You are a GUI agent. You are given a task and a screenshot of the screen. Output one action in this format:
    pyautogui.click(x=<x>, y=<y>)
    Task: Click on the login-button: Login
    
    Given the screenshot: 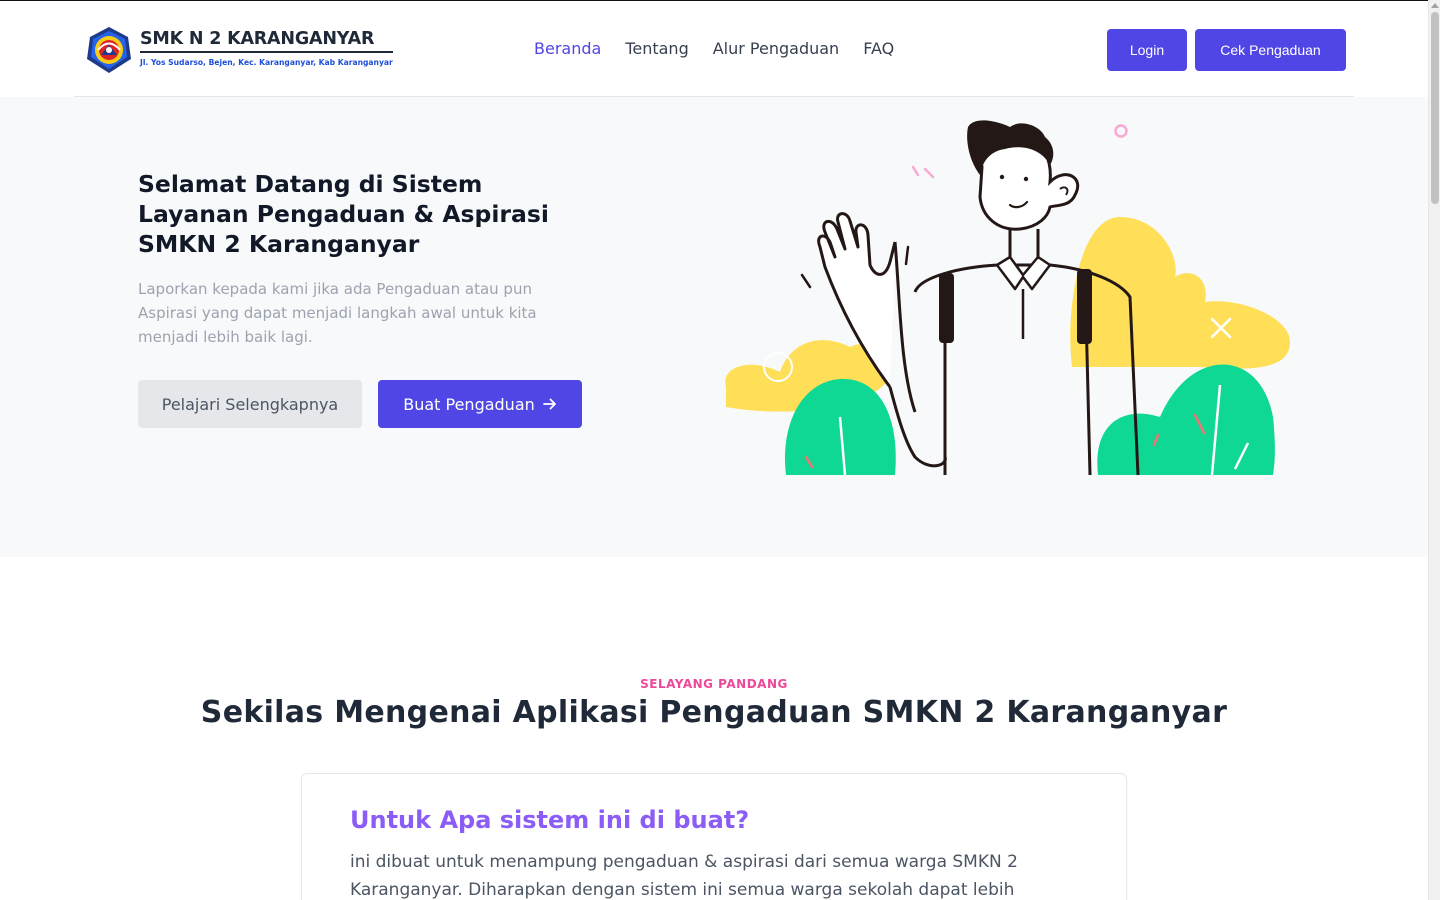 What is the action you would take?
    pyautogui.click(x=1147, y=50)
    